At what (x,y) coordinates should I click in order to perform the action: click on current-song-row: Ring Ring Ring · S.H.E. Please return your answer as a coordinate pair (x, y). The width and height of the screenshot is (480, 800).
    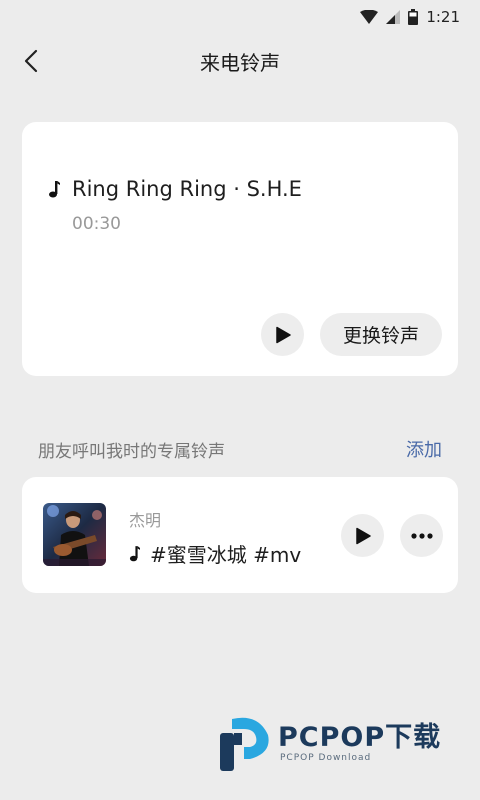
    Looking at the image, I should click on (175, 189).